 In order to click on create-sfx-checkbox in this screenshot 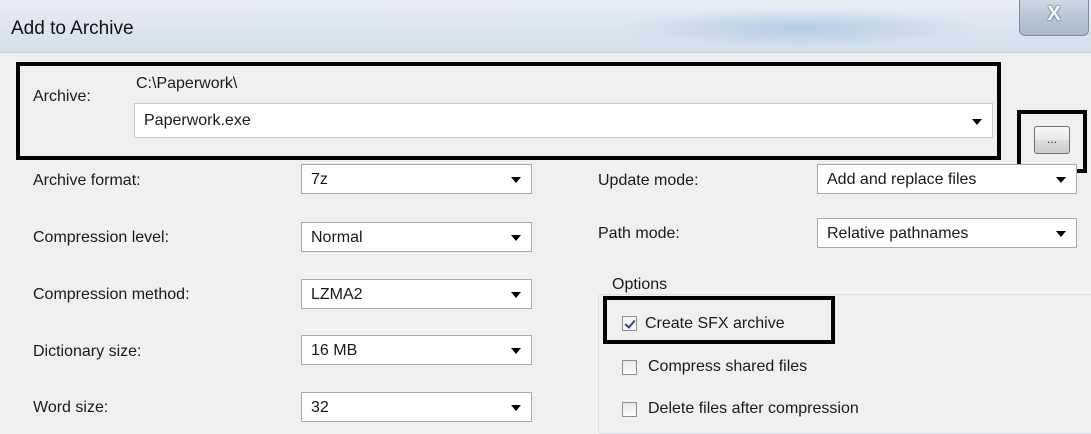, I will do `click(629, 323)`.